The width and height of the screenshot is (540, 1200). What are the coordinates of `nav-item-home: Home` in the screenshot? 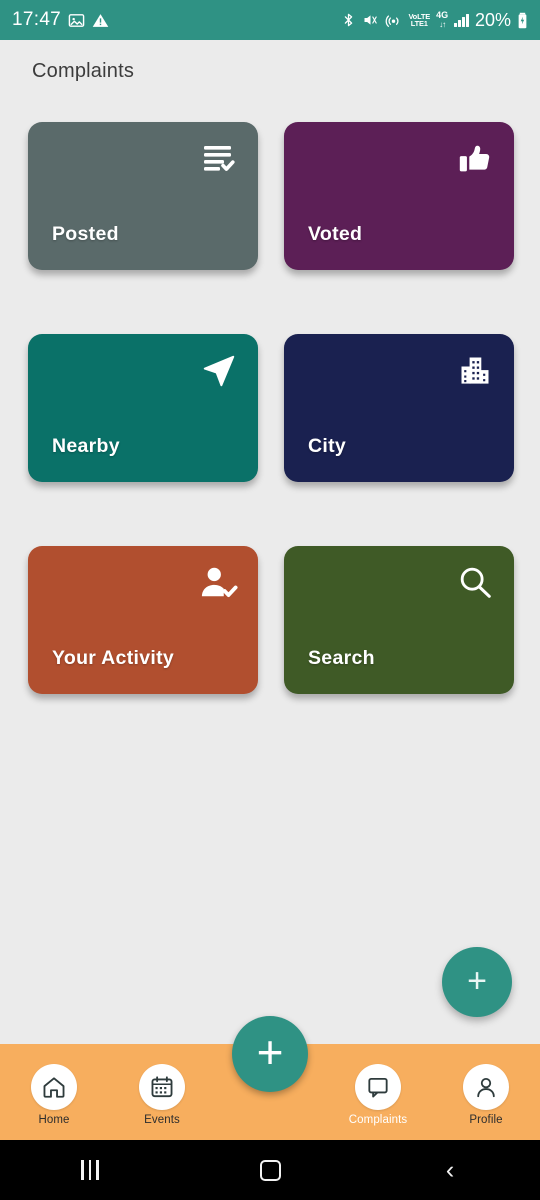 It's located at (54, 1092).